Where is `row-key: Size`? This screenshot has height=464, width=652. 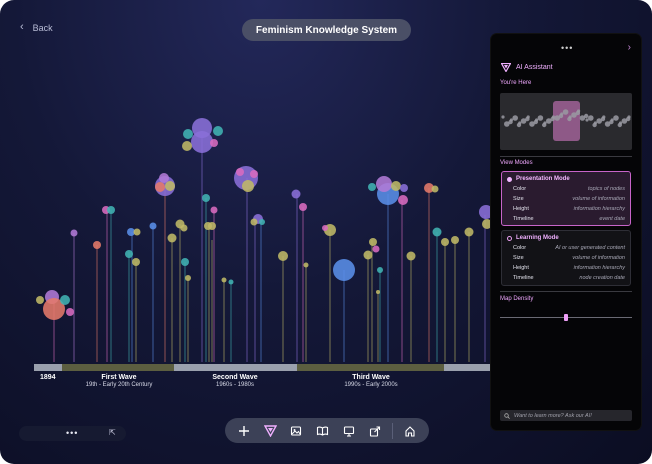 row-key: Size is located at coordinates (518, 199).